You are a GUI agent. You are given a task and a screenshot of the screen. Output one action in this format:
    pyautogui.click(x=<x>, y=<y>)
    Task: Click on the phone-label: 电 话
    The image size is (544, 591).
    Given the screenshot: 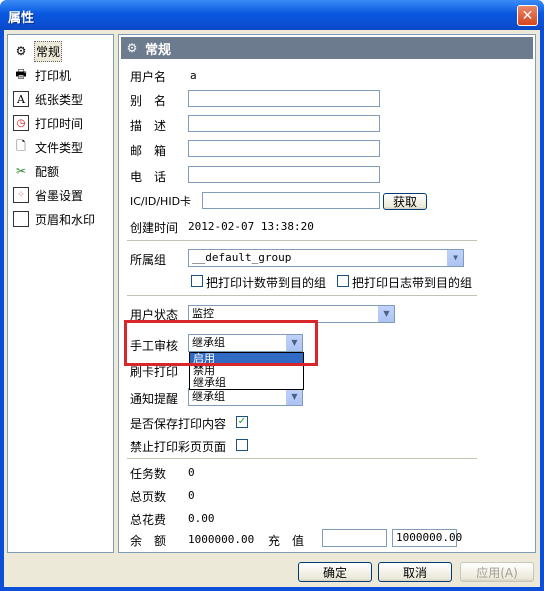 What is the action you would take?
    pyautogui.click(x=148, y=177)
    